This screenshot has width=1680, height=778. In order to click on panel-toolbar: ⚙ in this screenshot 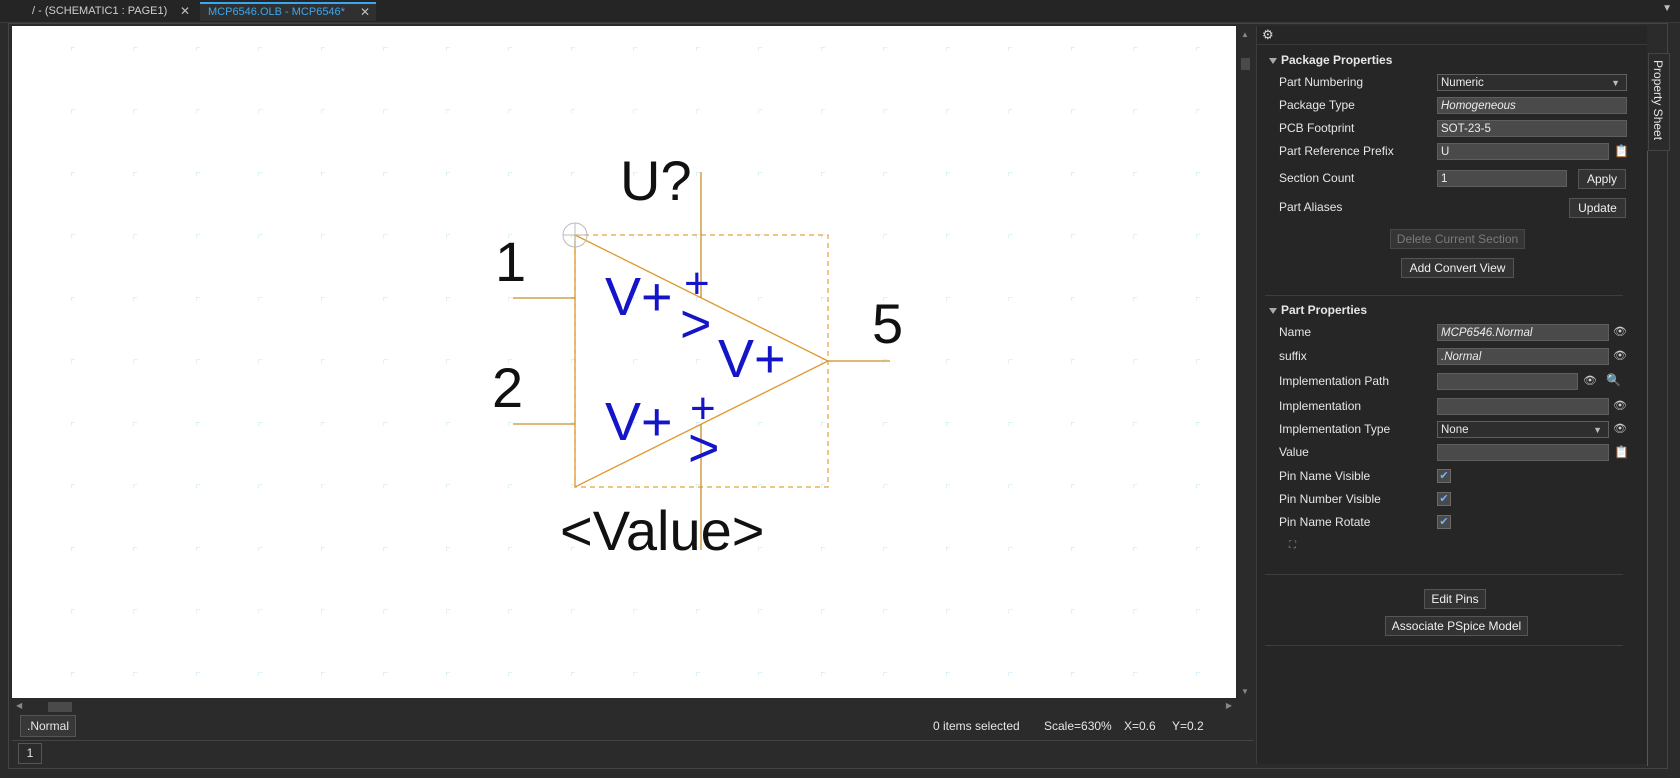, I will do `click(1452, 35)`.